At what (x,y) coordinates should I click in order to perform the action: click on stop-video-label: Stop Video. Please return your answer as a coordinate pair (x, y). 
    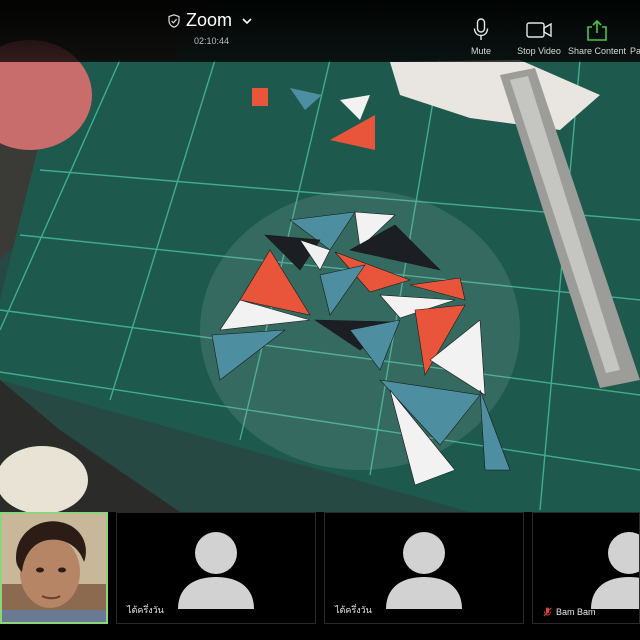
    Looking at the image, I should click on (539, 51).